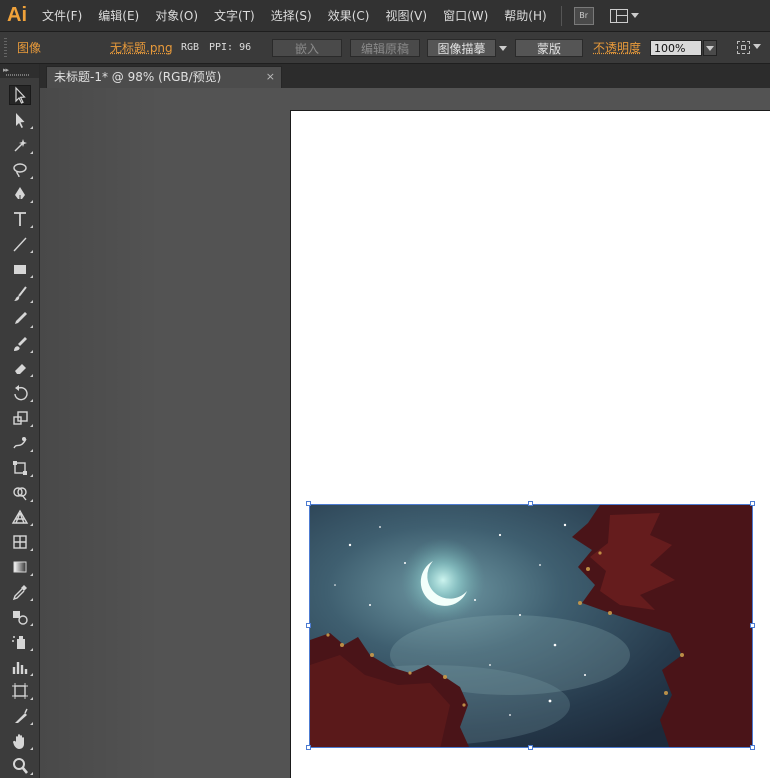 This screenshot has height=778, width=770. Describe the element at coordinates (618, 15) in the screenshot. I see `arrange-documents-icon` at that location.